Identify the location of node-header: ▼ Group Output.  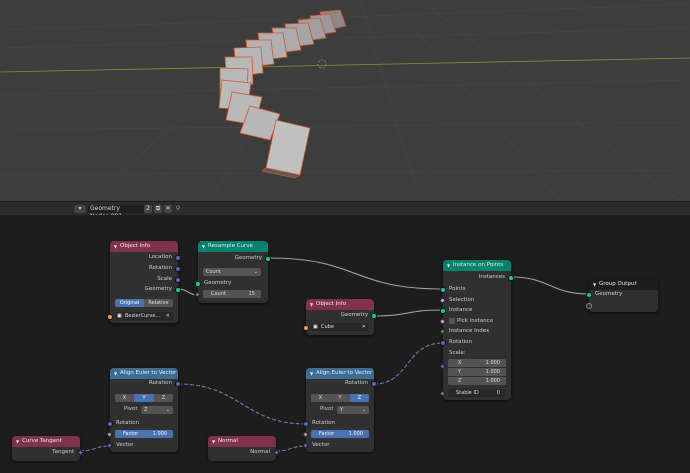
(623, 284).